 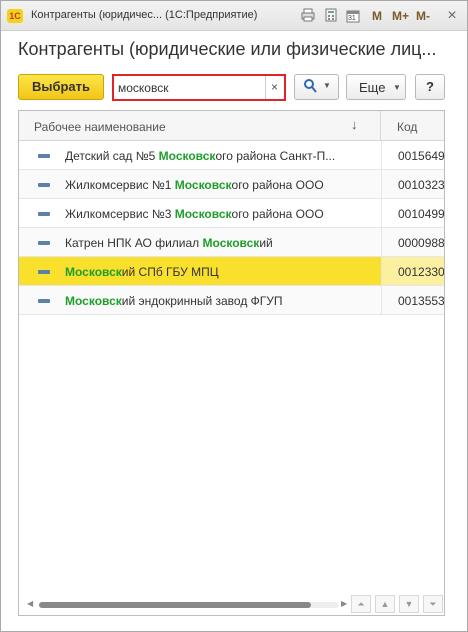 I want to click on row-name-prefix: Катрен НПК АО филиал, so click(x=134, y=243).